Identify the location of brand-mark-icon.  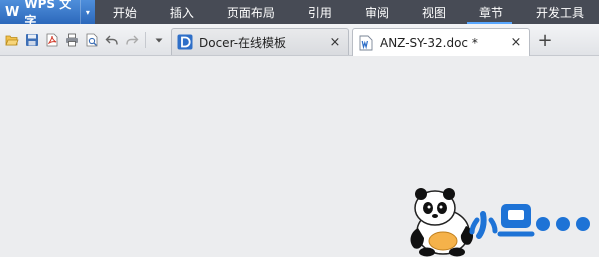
(529, 221).